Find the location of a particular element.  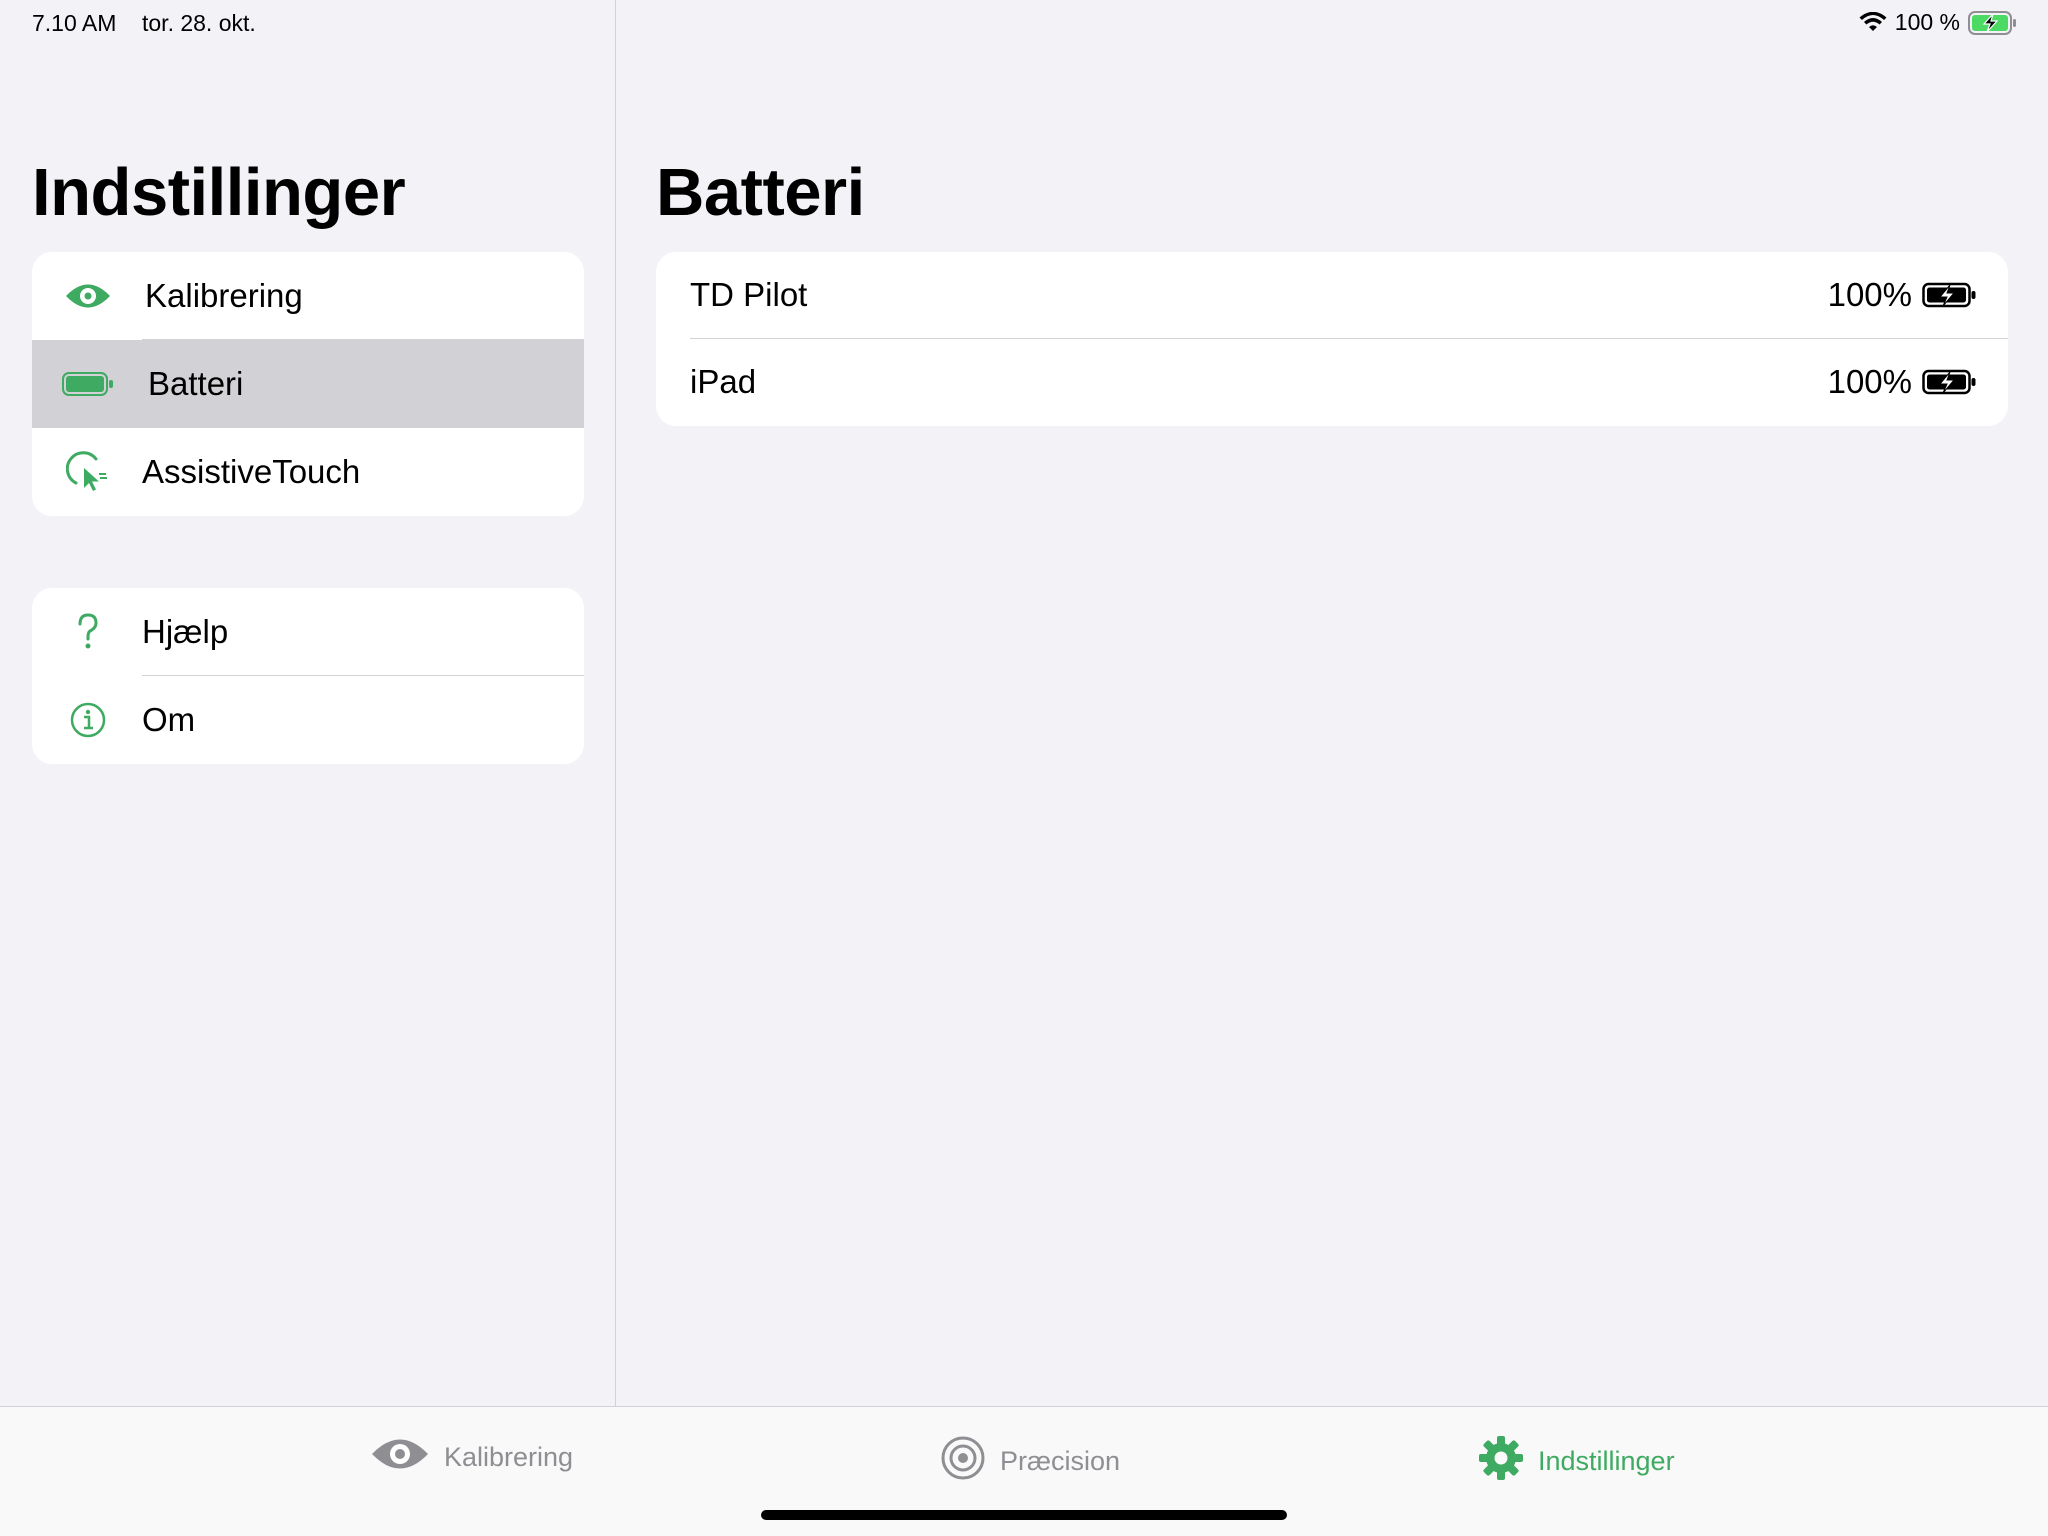

sidebar-group-info: Hjælp Om is located at coordinates (308, 676).